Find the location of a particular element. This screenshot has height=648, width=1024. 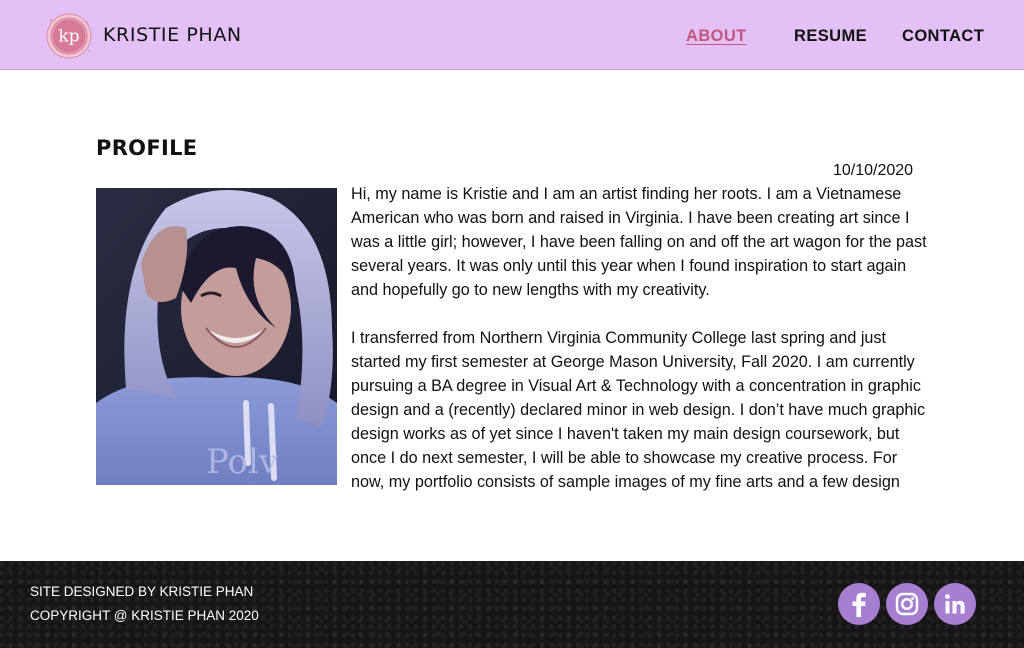

logo-initials: kp is located at coordinates (68, 37).